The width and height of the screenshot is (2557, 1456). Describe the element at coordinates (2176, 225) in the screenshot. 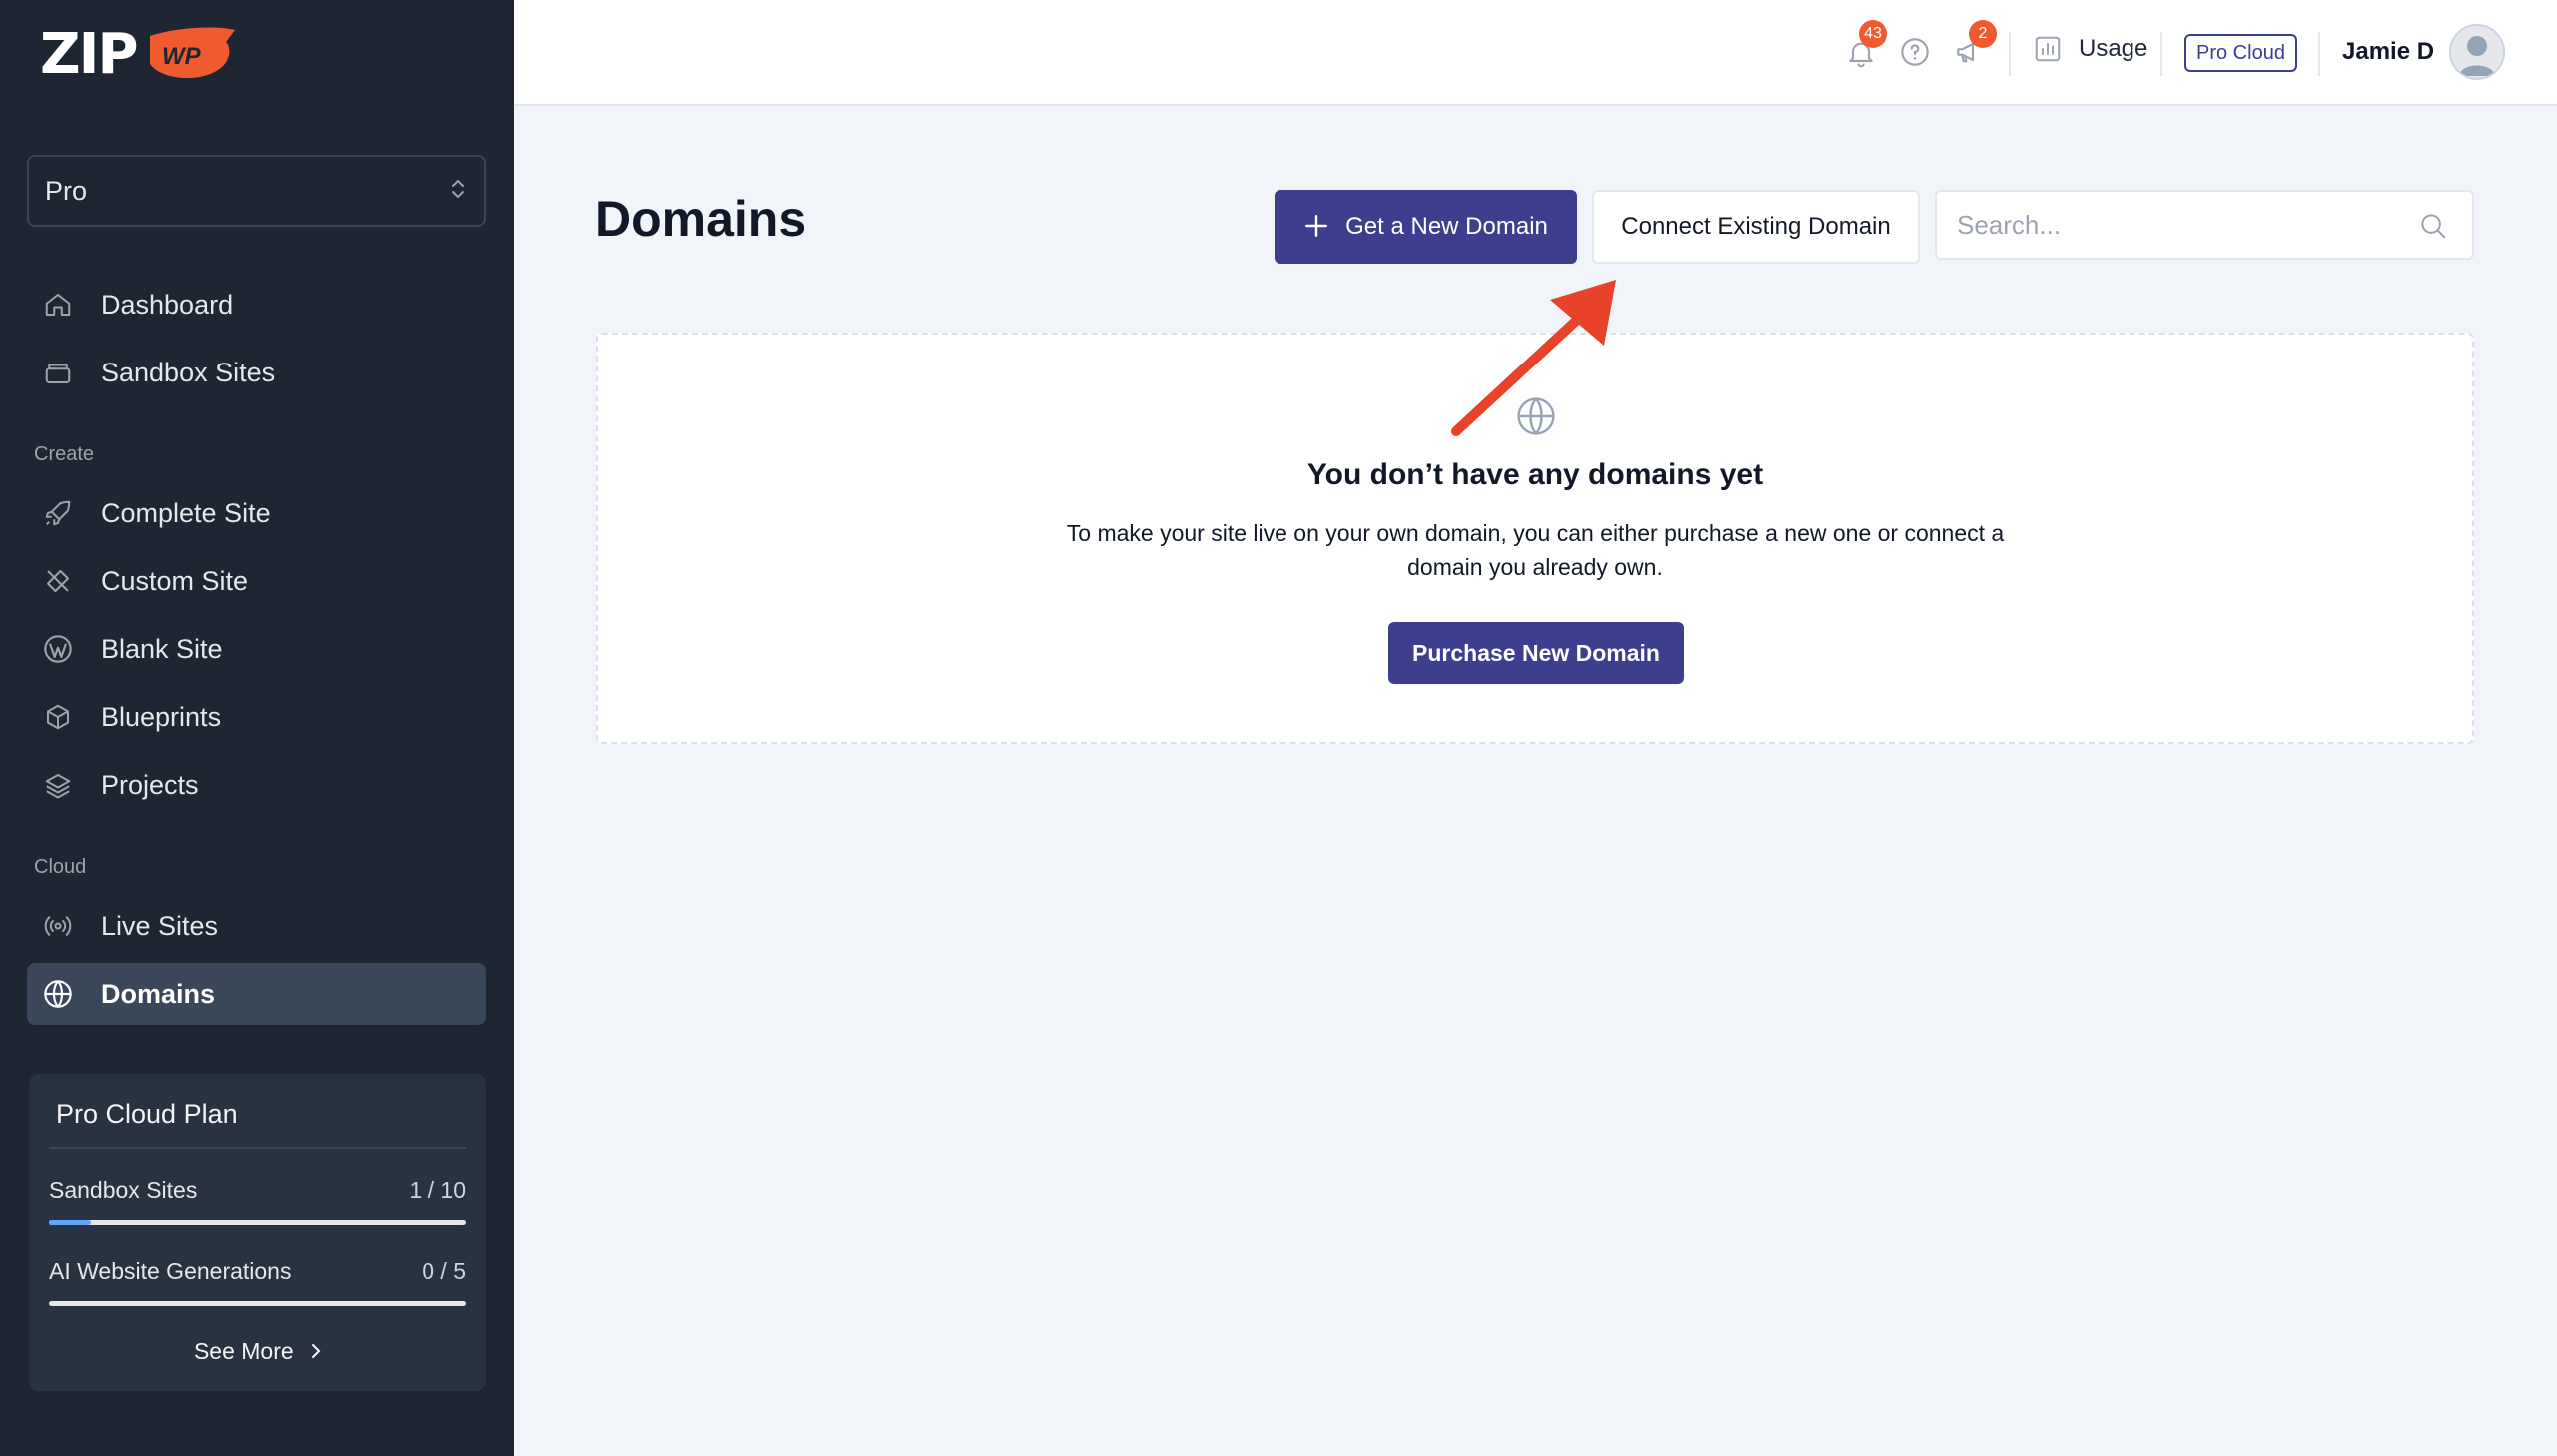

I see `search-input` at that location.